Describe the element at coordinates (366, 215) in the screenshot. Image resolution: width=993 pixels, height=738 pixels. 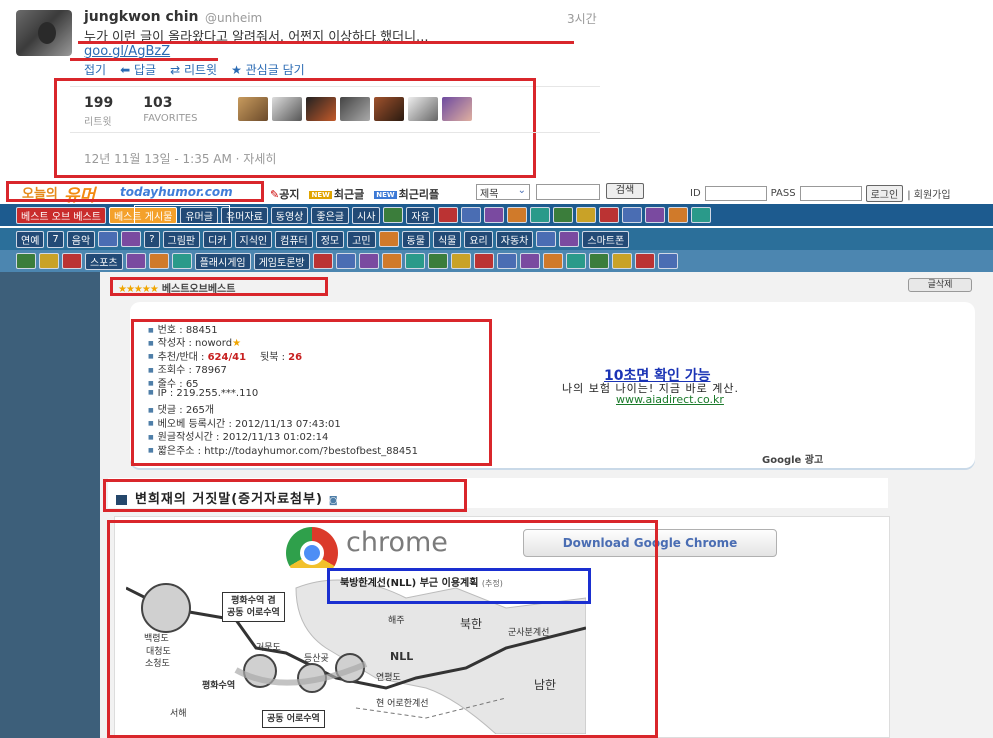
I see `nav-item: 시사` at that location.